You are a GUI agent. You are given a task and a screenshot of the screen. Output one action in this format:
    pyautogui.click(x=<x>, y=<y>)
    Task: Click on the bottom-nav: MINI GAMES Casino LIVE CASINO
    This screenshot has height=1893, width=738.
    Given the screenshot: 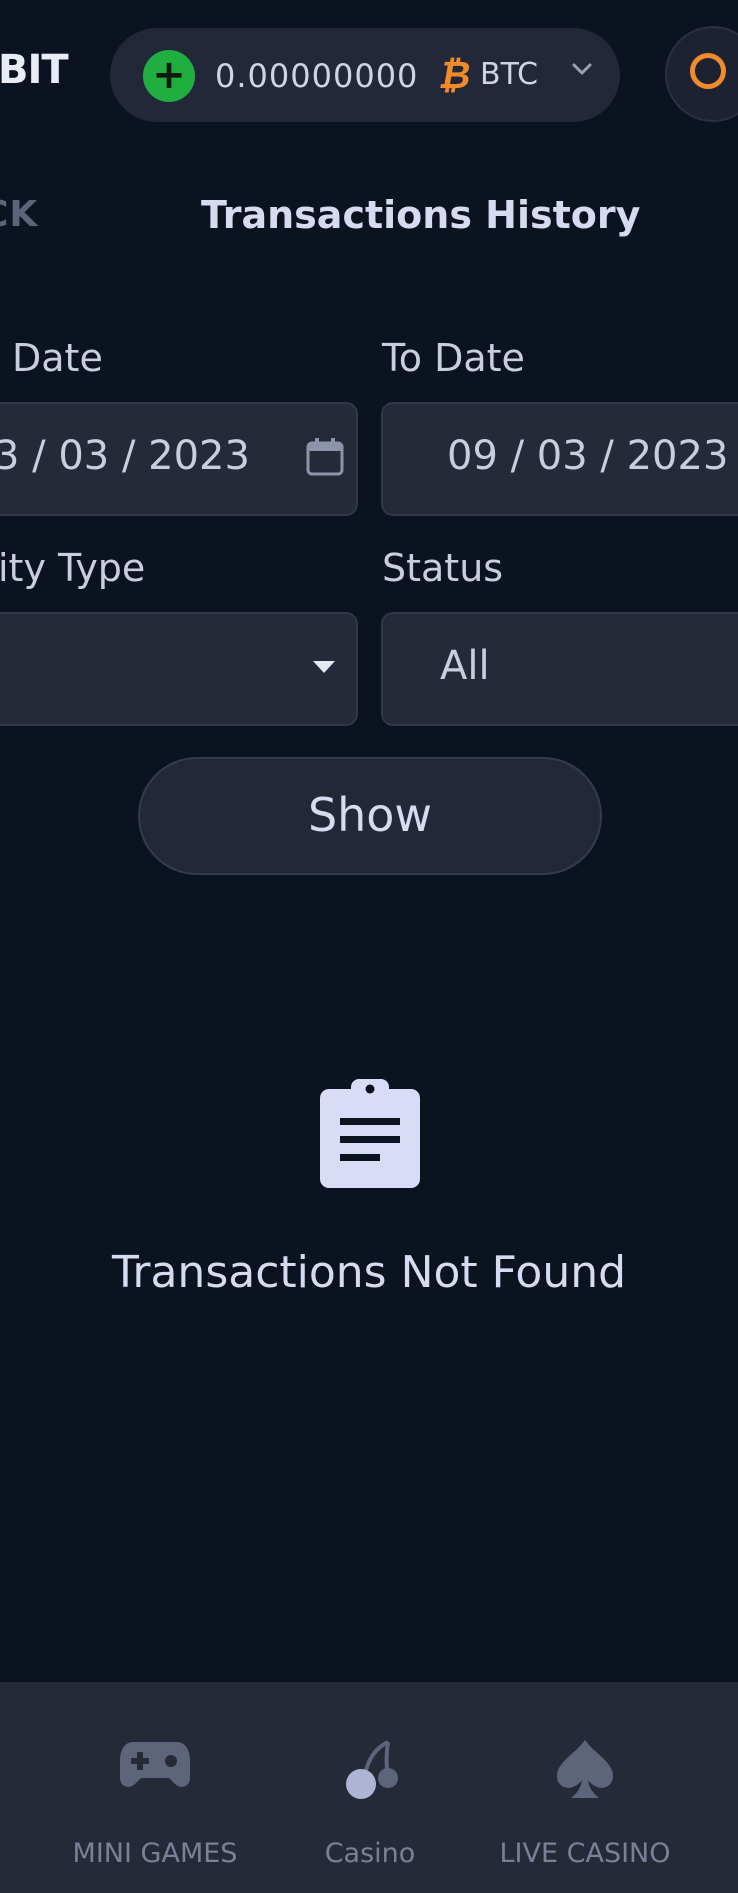 What is the action you would take?
    pyautogui.click(x=369, y=1787)
    